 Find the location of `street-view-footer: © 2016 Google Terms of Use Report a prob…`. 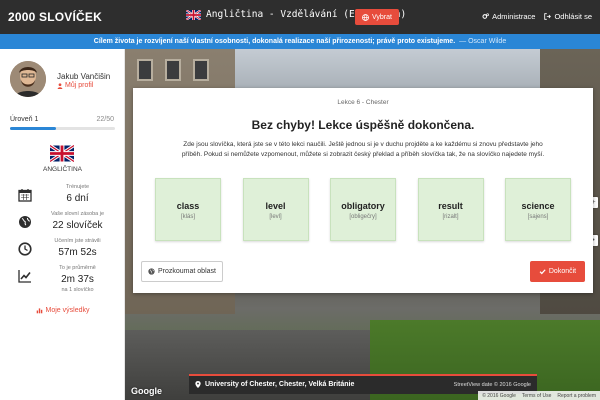

street-view-footer: © 2016 Google Terms of Use Report a prob… is located at coordinates (539, 395).